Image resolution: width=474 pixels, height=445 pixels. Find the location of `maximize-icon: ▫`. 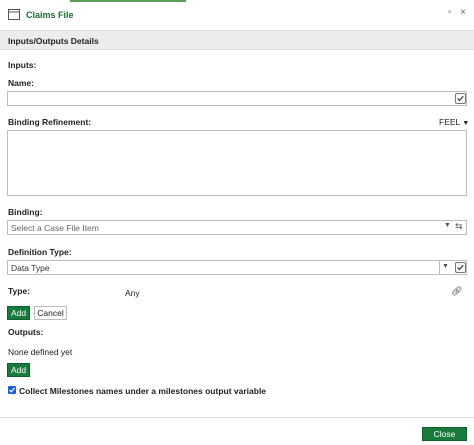

maximize-icon: ▫ is located at coordinates (450, 13).